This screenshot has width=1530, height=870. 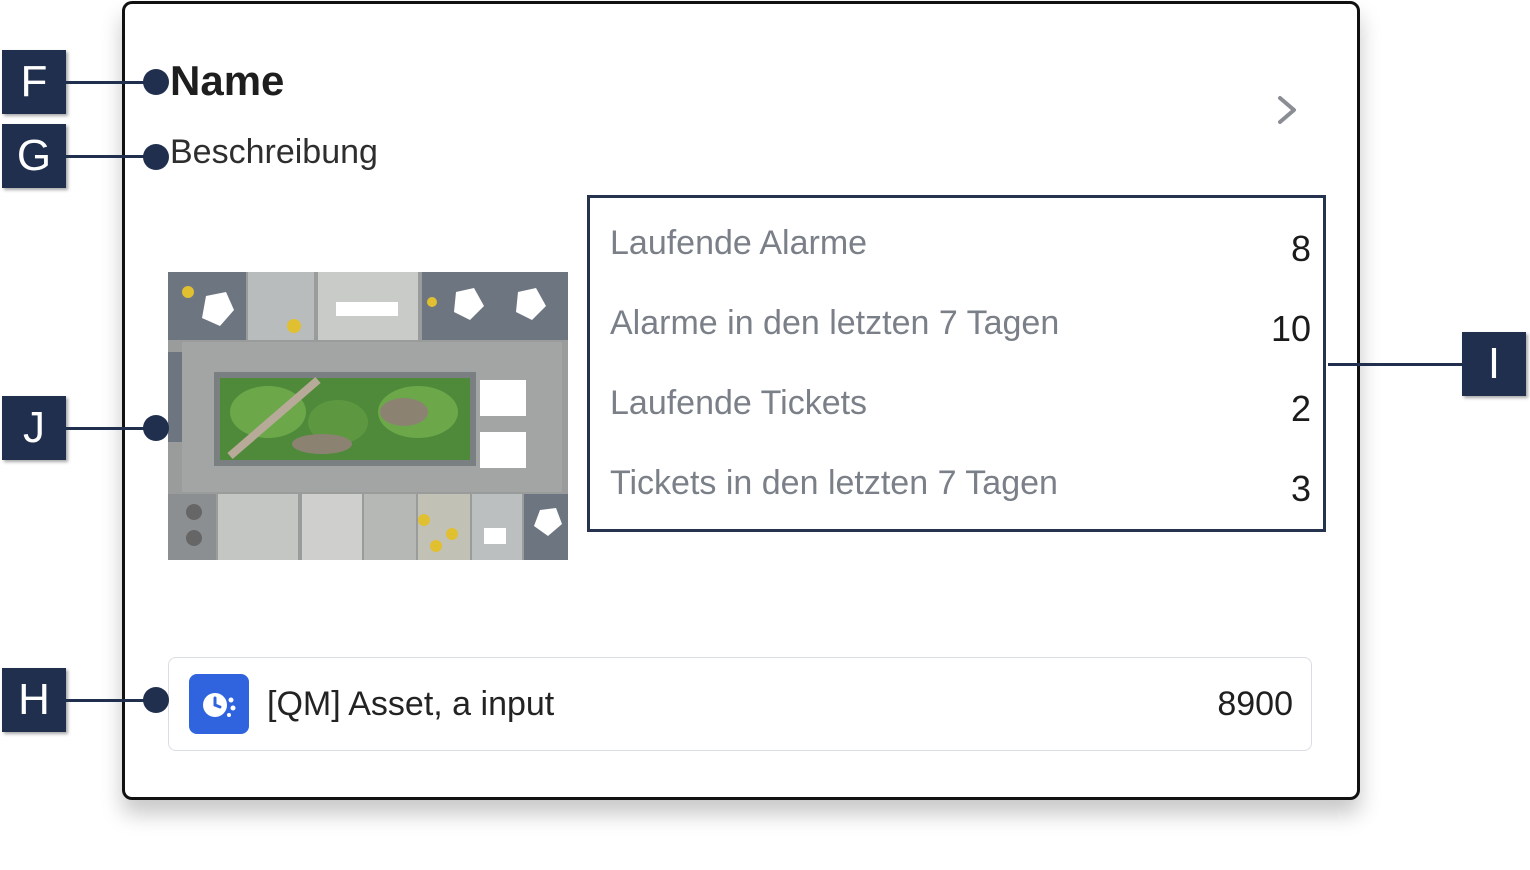 I want to click on floorplan-image, so click(x=368, y=416).